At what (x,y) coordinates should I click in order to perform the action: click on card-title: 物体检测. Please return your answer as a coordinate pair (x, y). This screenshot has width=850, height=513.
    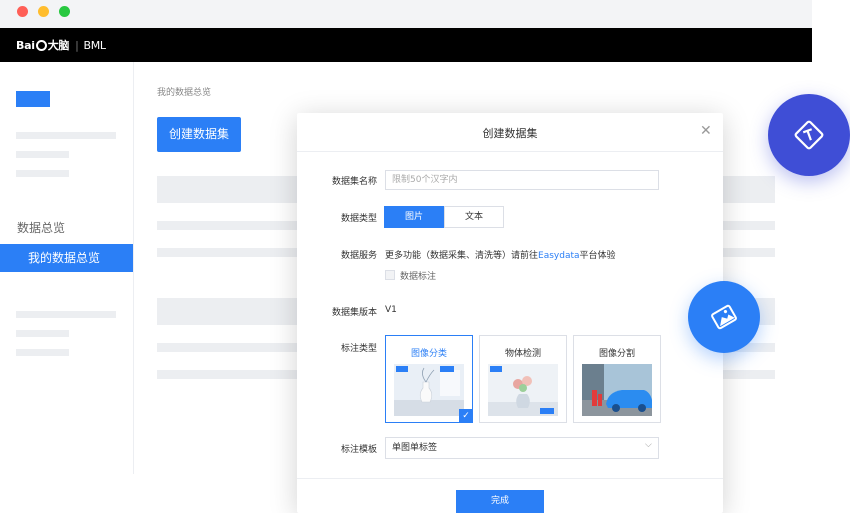
    Looking at the image, I should click on (522, 354).